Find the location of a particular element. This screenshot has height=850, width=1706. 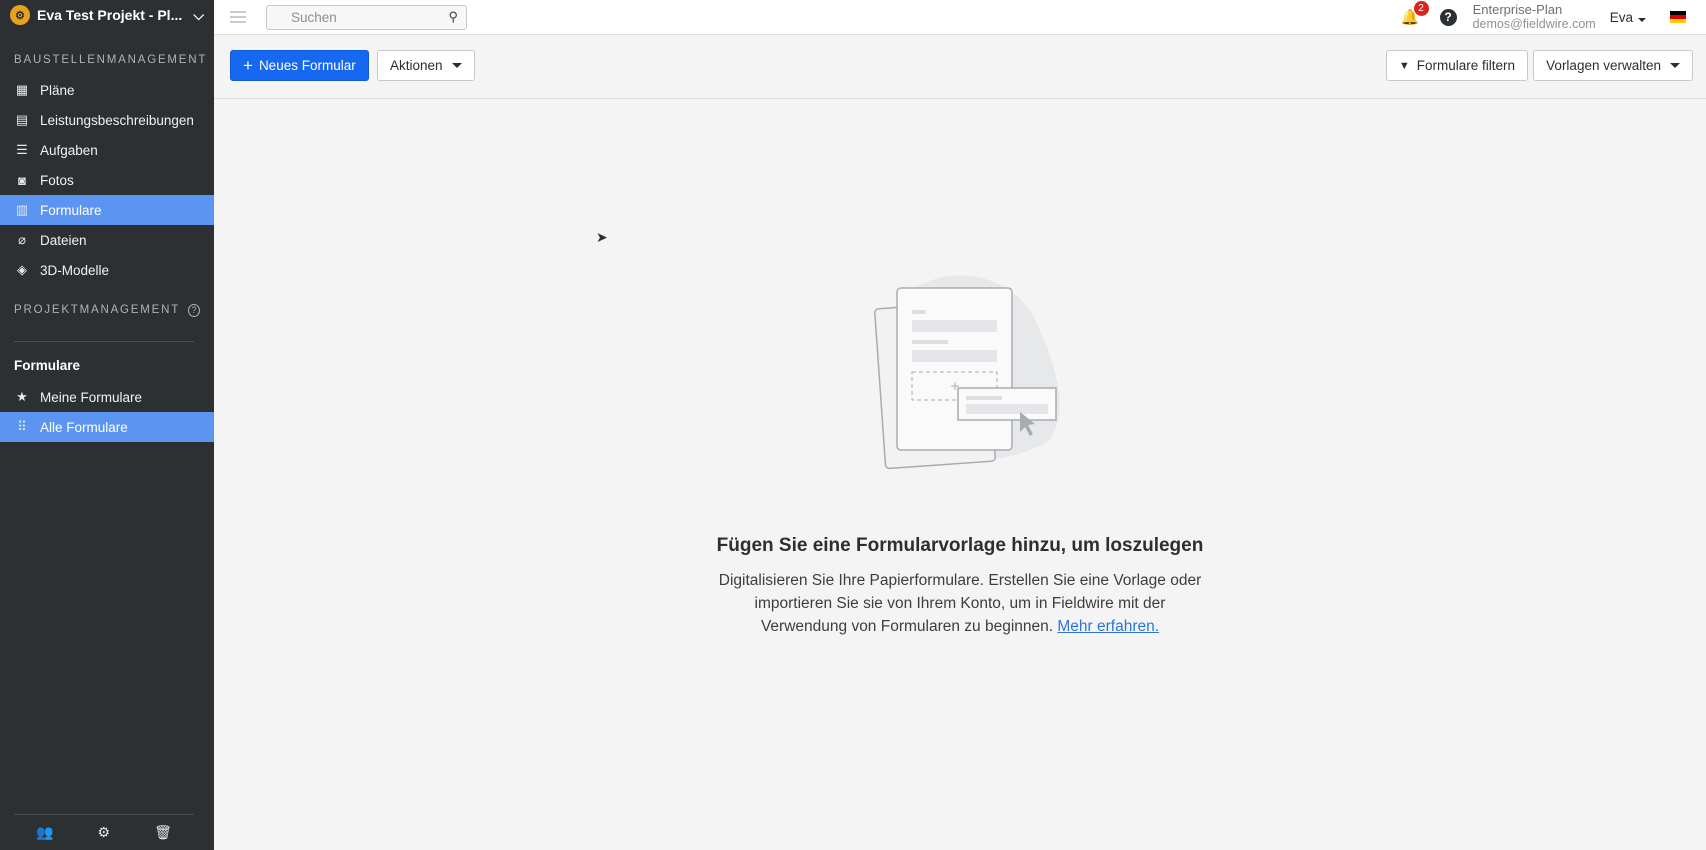

project-selector: ⚙ Eva Test Projekt - Pl... ⌵ is located at coordinates (107, 15).